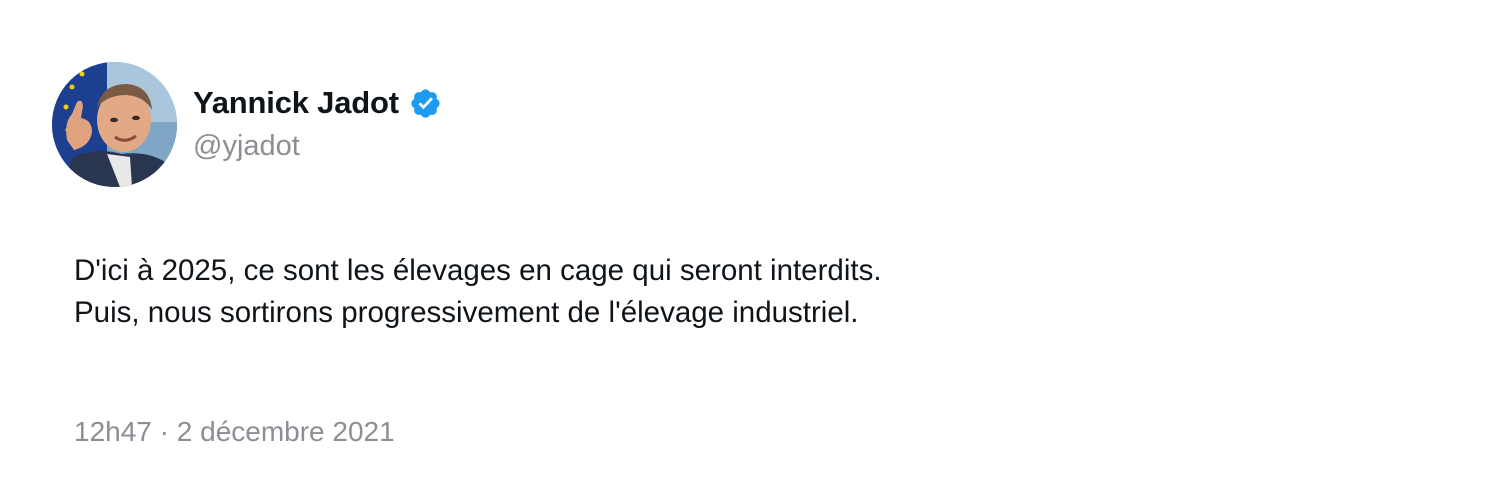  I want to click on avatar-photo, so click(114, 124).